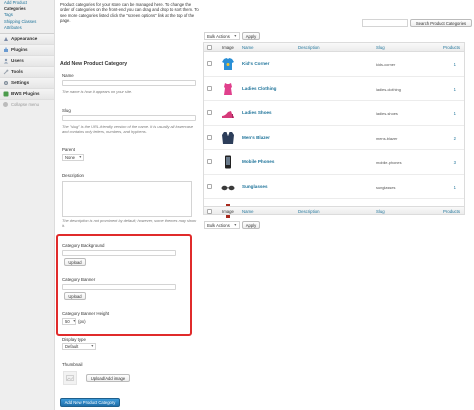 Image resolution: width=474 pixels, height=410 pixels. Describe the element at coordinates (73, 175) in the screenshot. I see `description-label: Description` at that location.